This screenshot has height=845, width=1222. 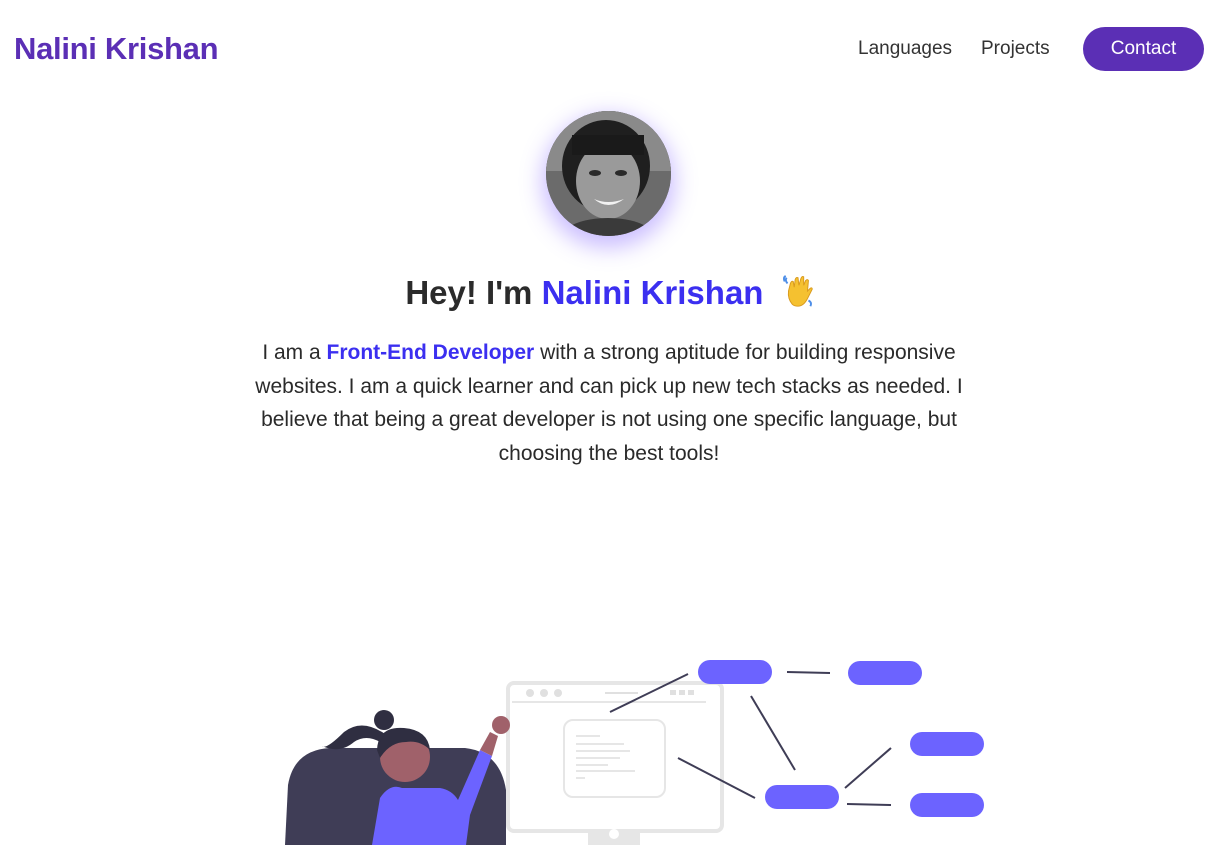 I want to click on nav-link-projects: Projects, so click(x=1015, y=49).